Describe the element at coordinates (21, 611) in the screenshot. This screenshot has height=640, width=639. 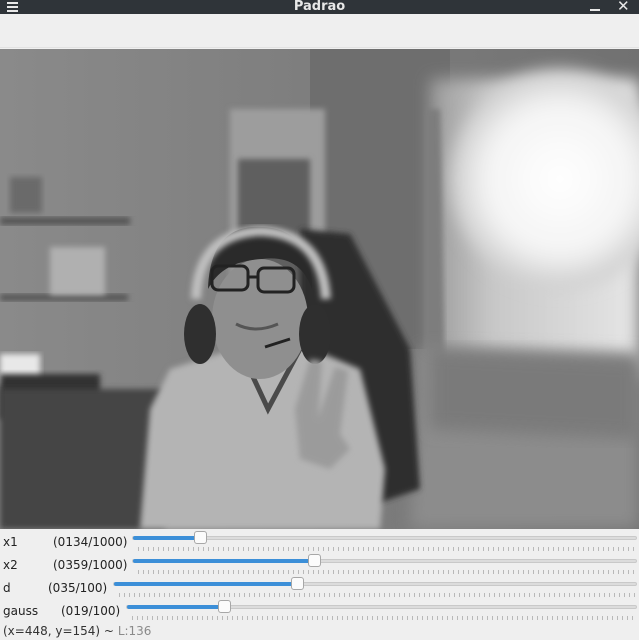
I see `trackbar-label: gauss` at that location.